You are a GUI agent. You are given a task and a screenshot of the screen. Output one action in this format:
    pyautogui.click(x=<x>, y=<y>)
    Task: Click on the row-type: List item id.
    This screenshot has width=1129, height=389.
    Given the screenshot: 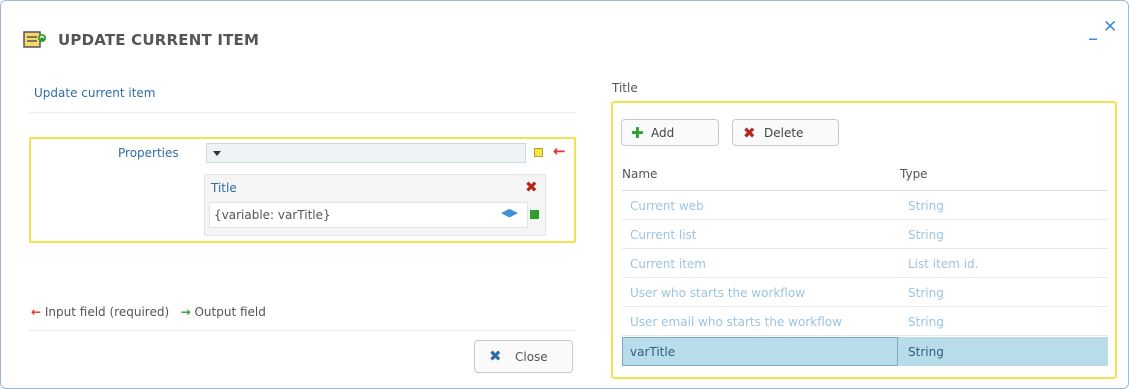 What is the action you would take?
    pyautogui.click(x=943, y=264)
    